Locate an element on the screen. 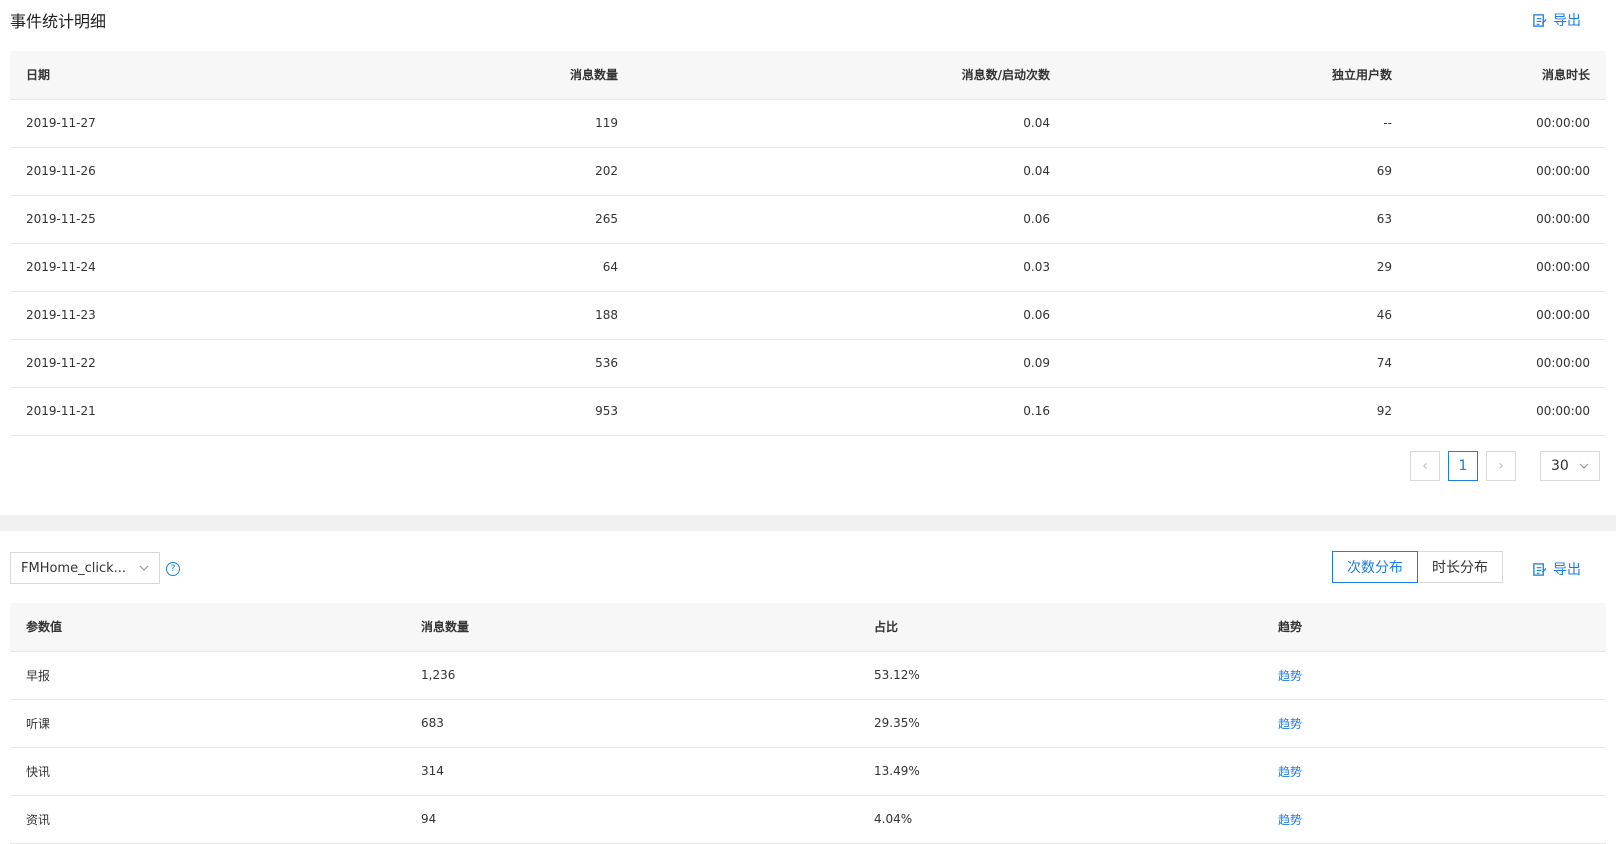 Image resolution: width=1616 pixels, height=844 pixels. cell-ratio: 0.16 is located at coordinates (1036, 411).